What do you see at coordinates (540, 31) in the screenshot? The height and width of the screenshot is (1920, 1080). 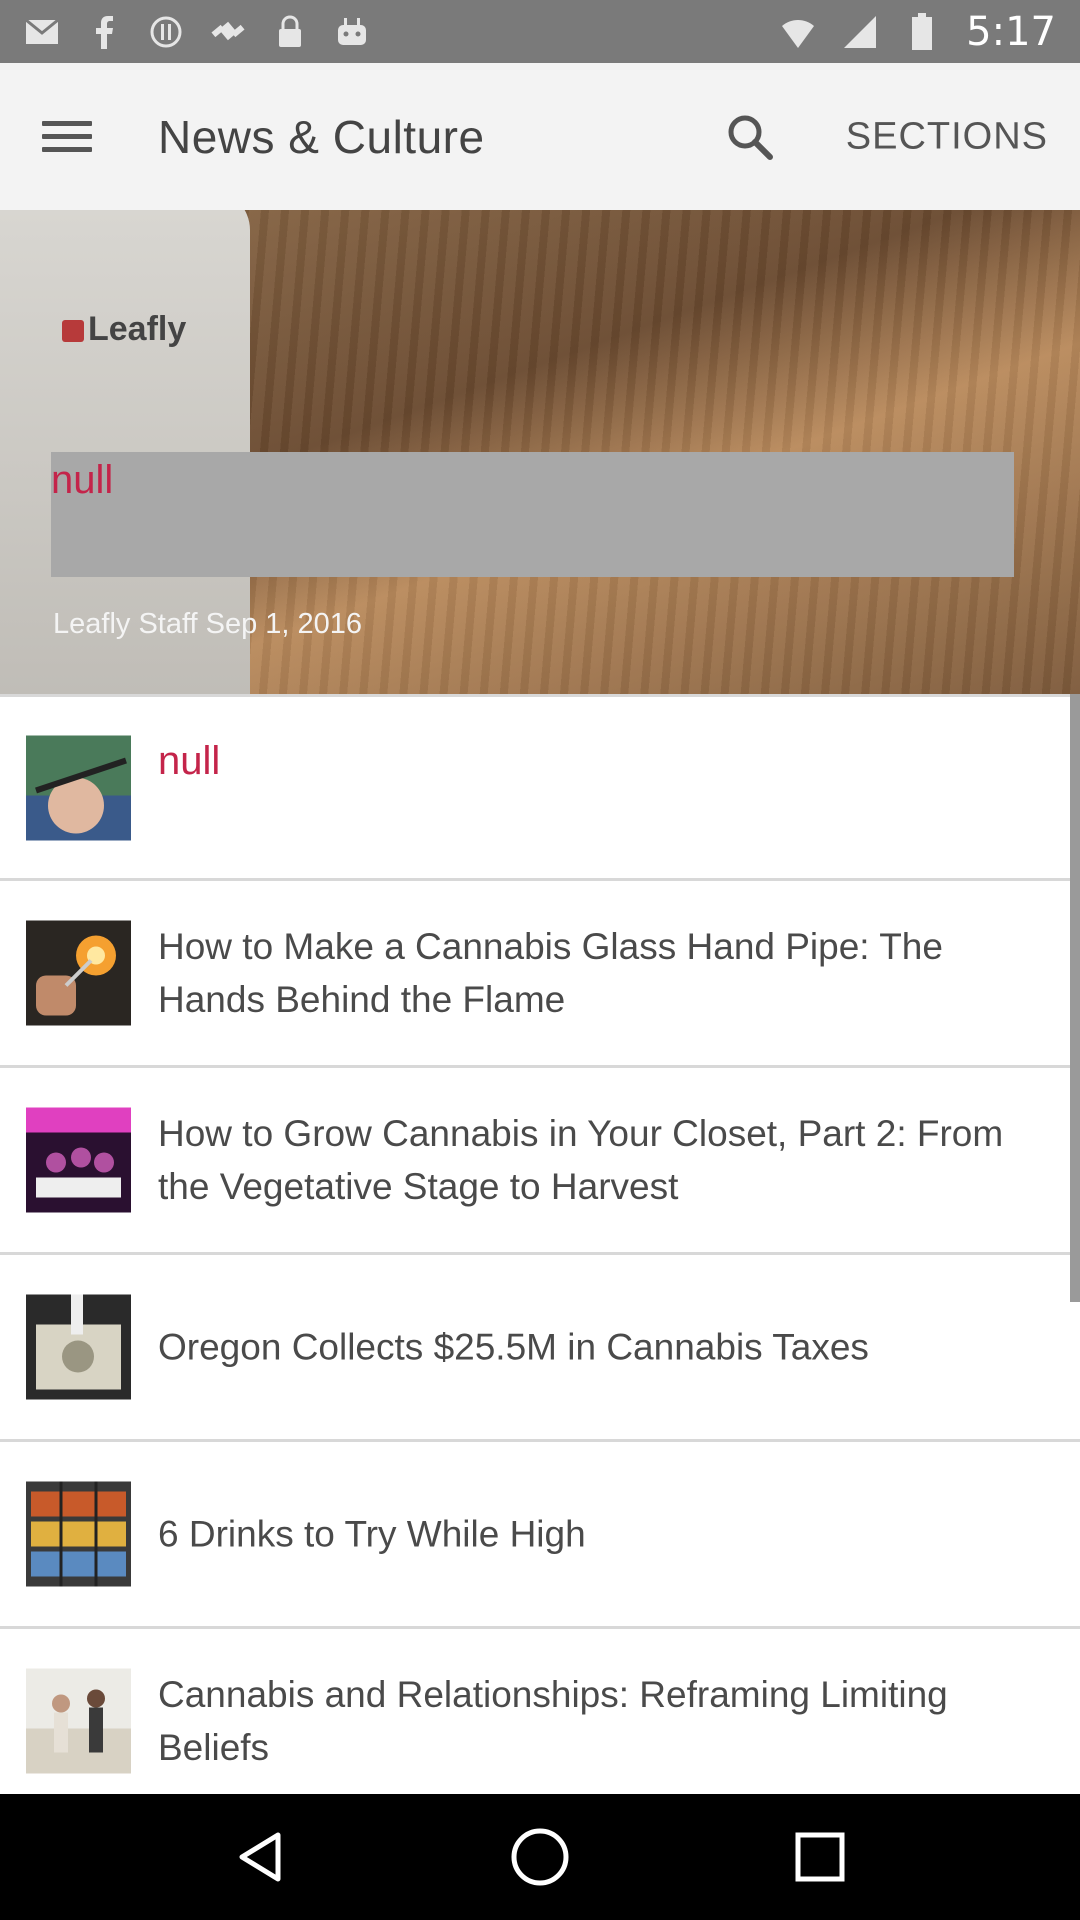 I see `status-bar: 5:17` at bounding box center [540, 31].